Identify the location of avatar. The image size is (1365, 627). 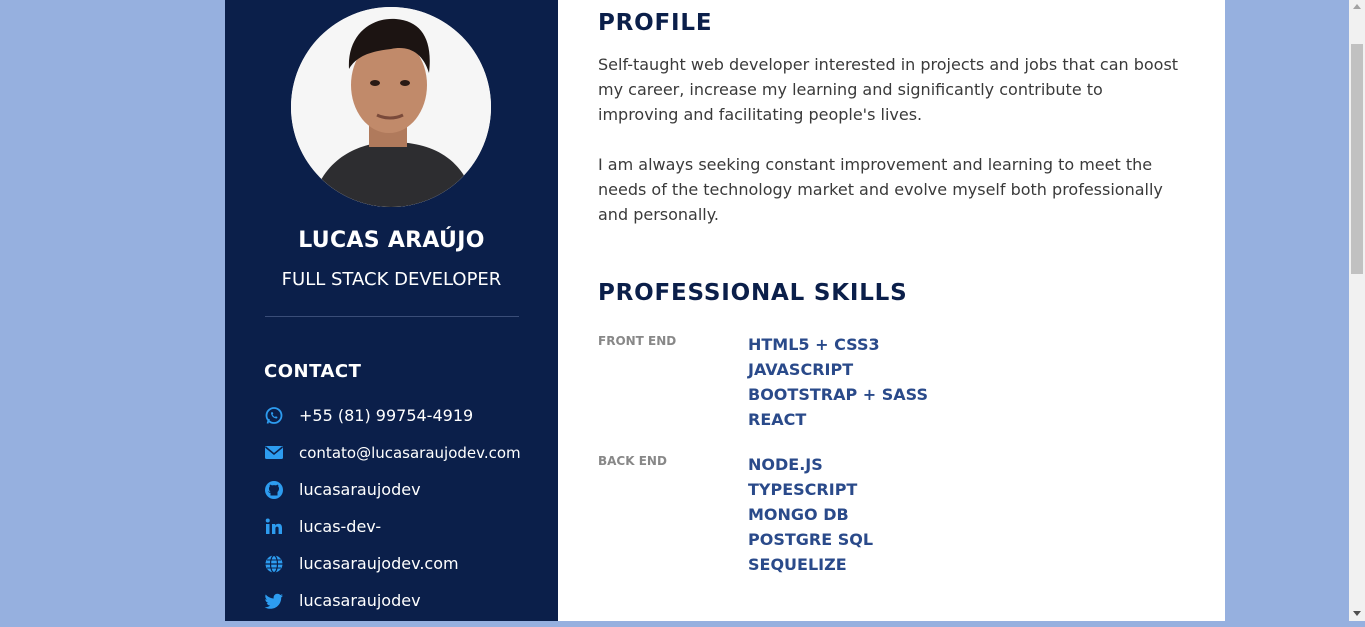
(391, 107).